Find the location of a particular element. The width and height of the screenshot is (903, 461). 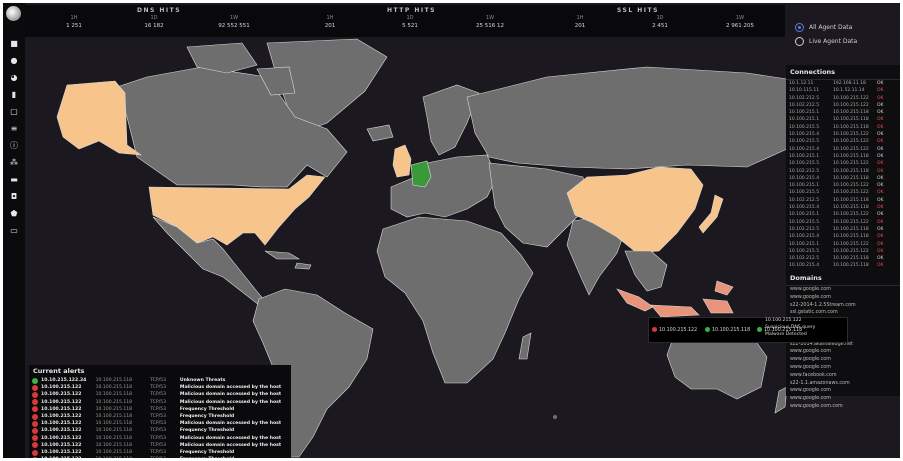

connection-row: 10.10.115.11 10.1.52.11.14 OK is located at coordinates (843, 90).